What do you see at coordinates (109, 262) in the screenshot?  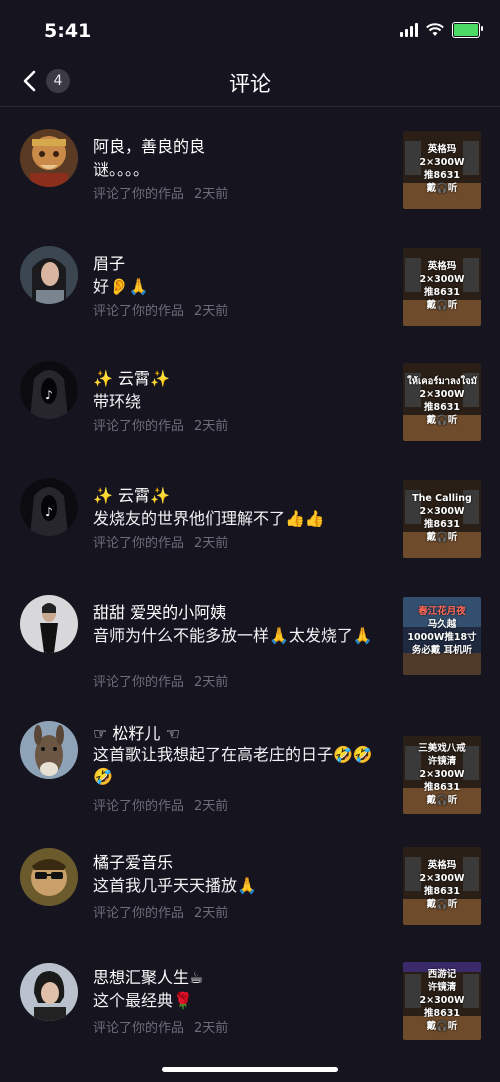 I see `user-name: 眉子` at bounding box center [109, 262].